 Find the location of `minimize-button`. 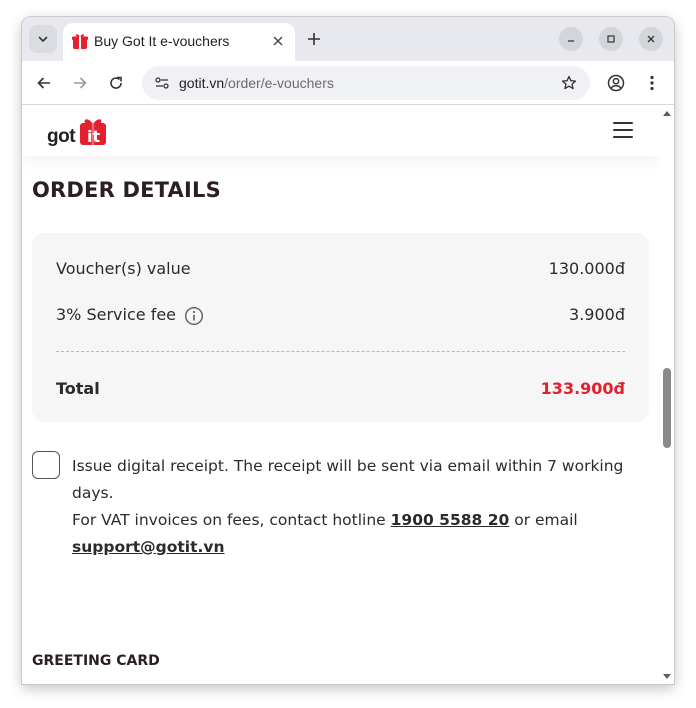

minimize-button is located at coordinates (571, 39).